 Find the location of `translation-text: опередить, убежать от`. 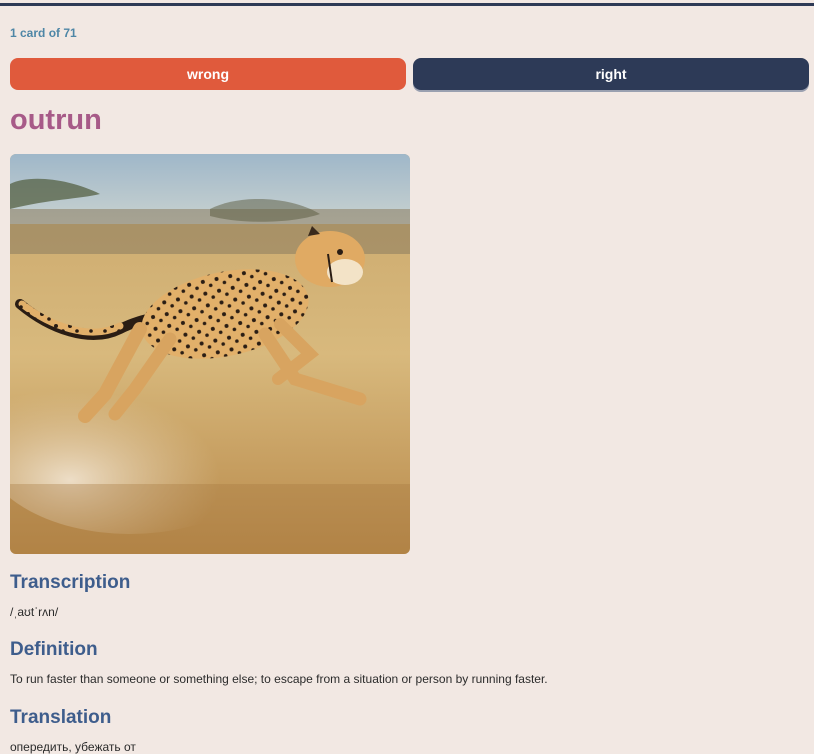

translation-text: опередить, убежать от is located at coordinates (73, 747).